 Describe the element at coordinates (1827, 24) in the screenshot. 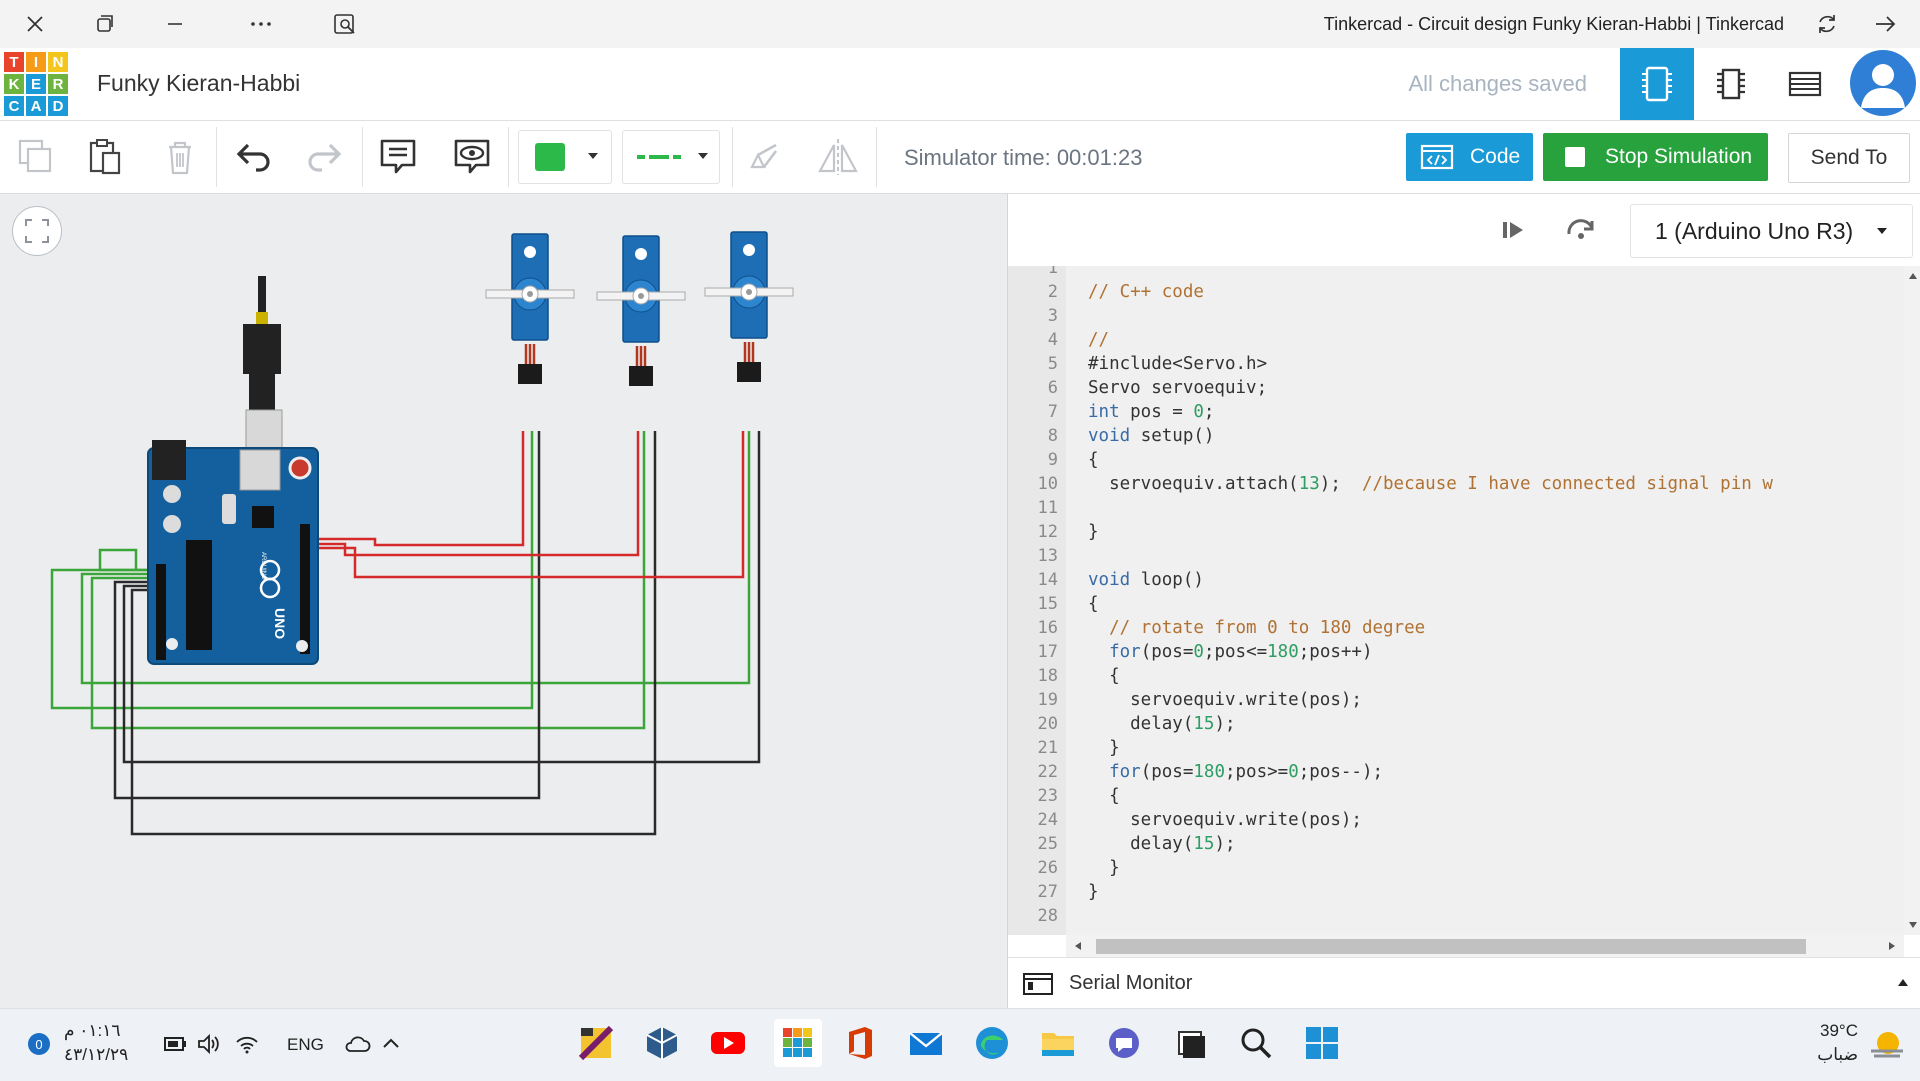

I see `refresh-icon` at that location.